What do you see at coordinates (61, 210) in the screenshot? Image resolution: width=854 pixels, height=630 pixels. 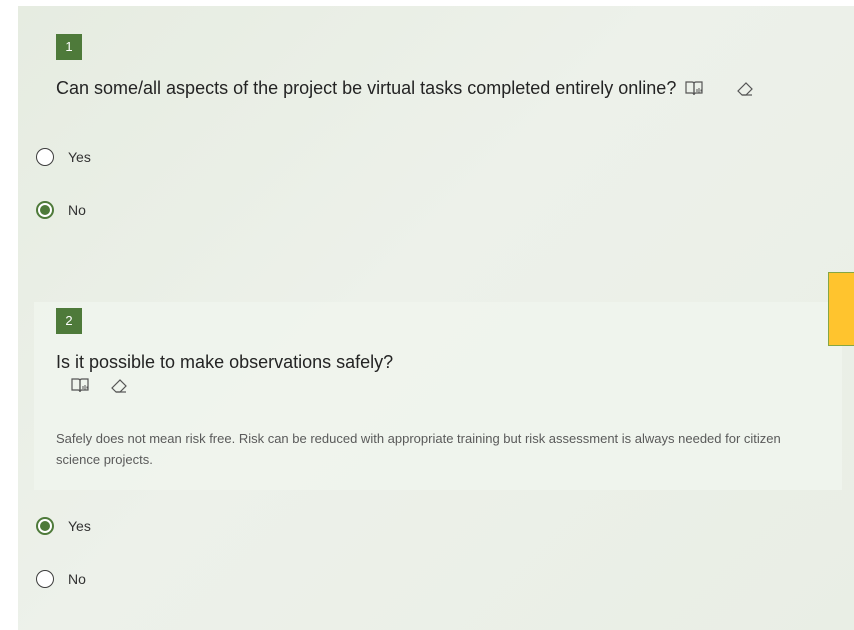 I see `question-1-option-no: No` at bounding box center [61, 210].